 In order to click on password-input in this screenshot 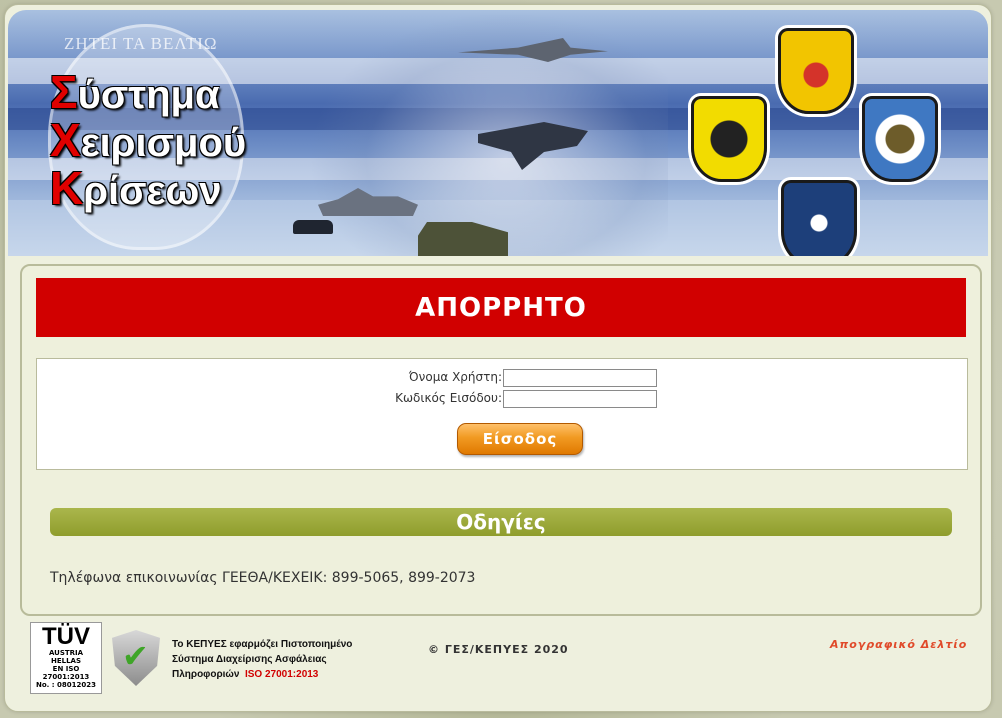, I will do `click(580, 399)`.